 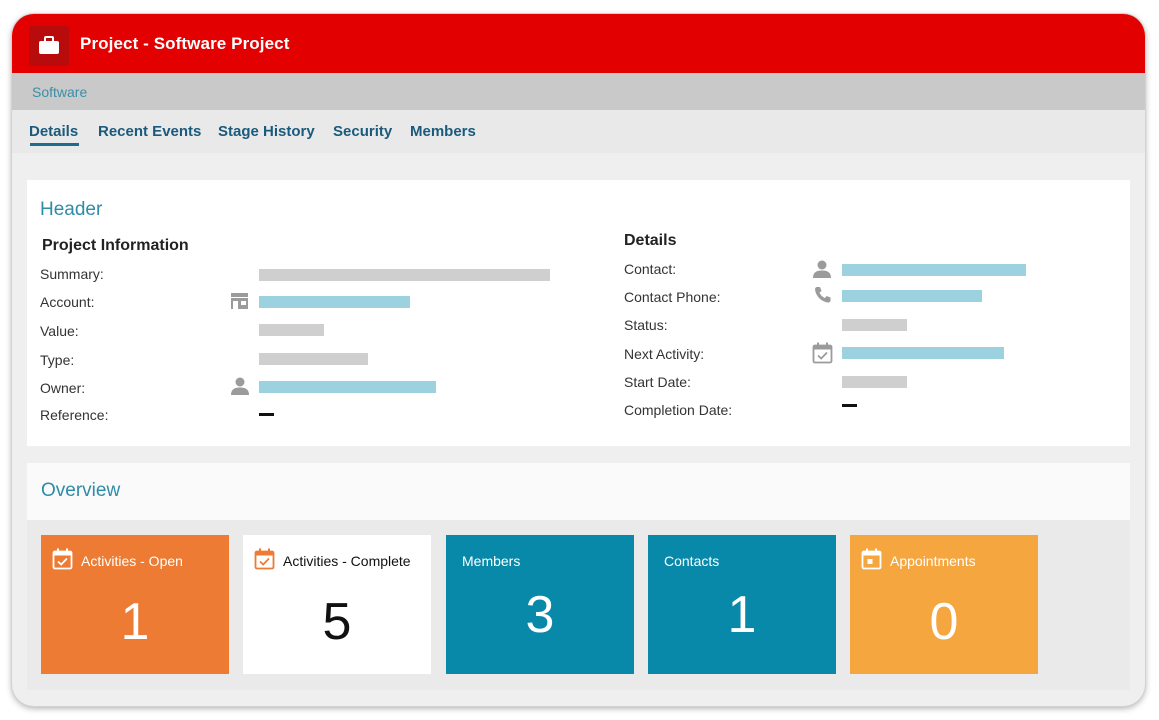 What do you see at coordinates (57, 360) in the screenshot?
I see `type-label: Type:` at bounding box center [57, 360].